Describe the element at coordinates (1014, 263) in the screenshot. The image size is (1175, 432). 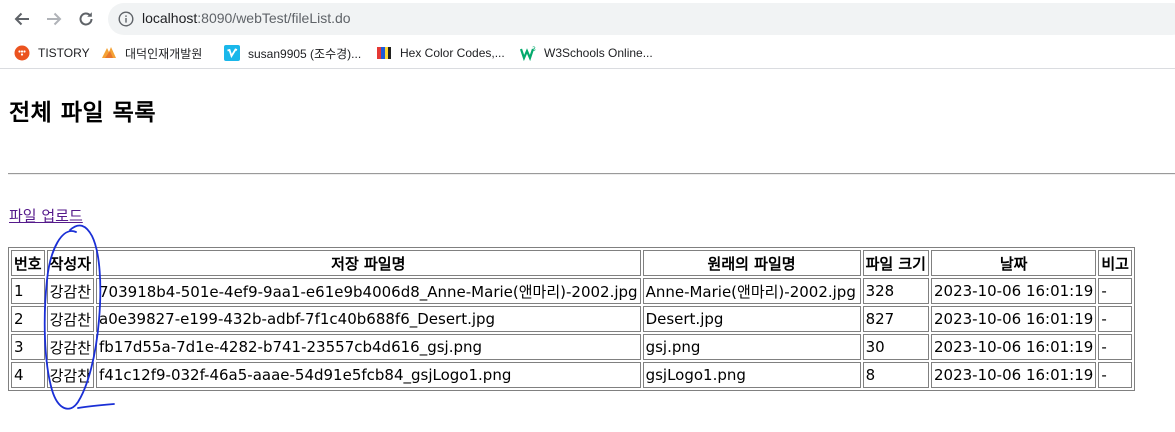
I see `header-date: 날짜` at that location.